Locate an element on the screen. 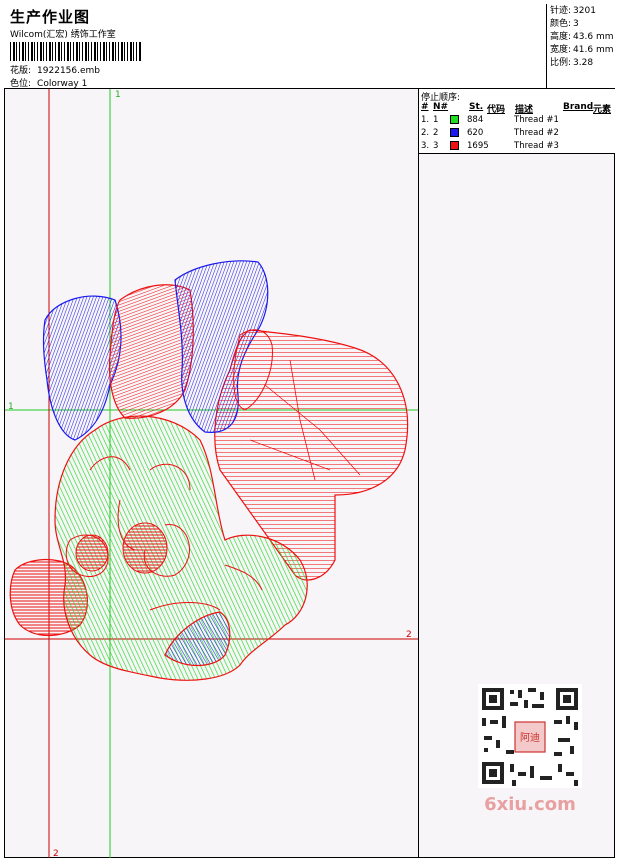 The height and width of the screenshot is (861, 620). stat-stitches: 针迹: 3201 is located at coordinates (573, 11).